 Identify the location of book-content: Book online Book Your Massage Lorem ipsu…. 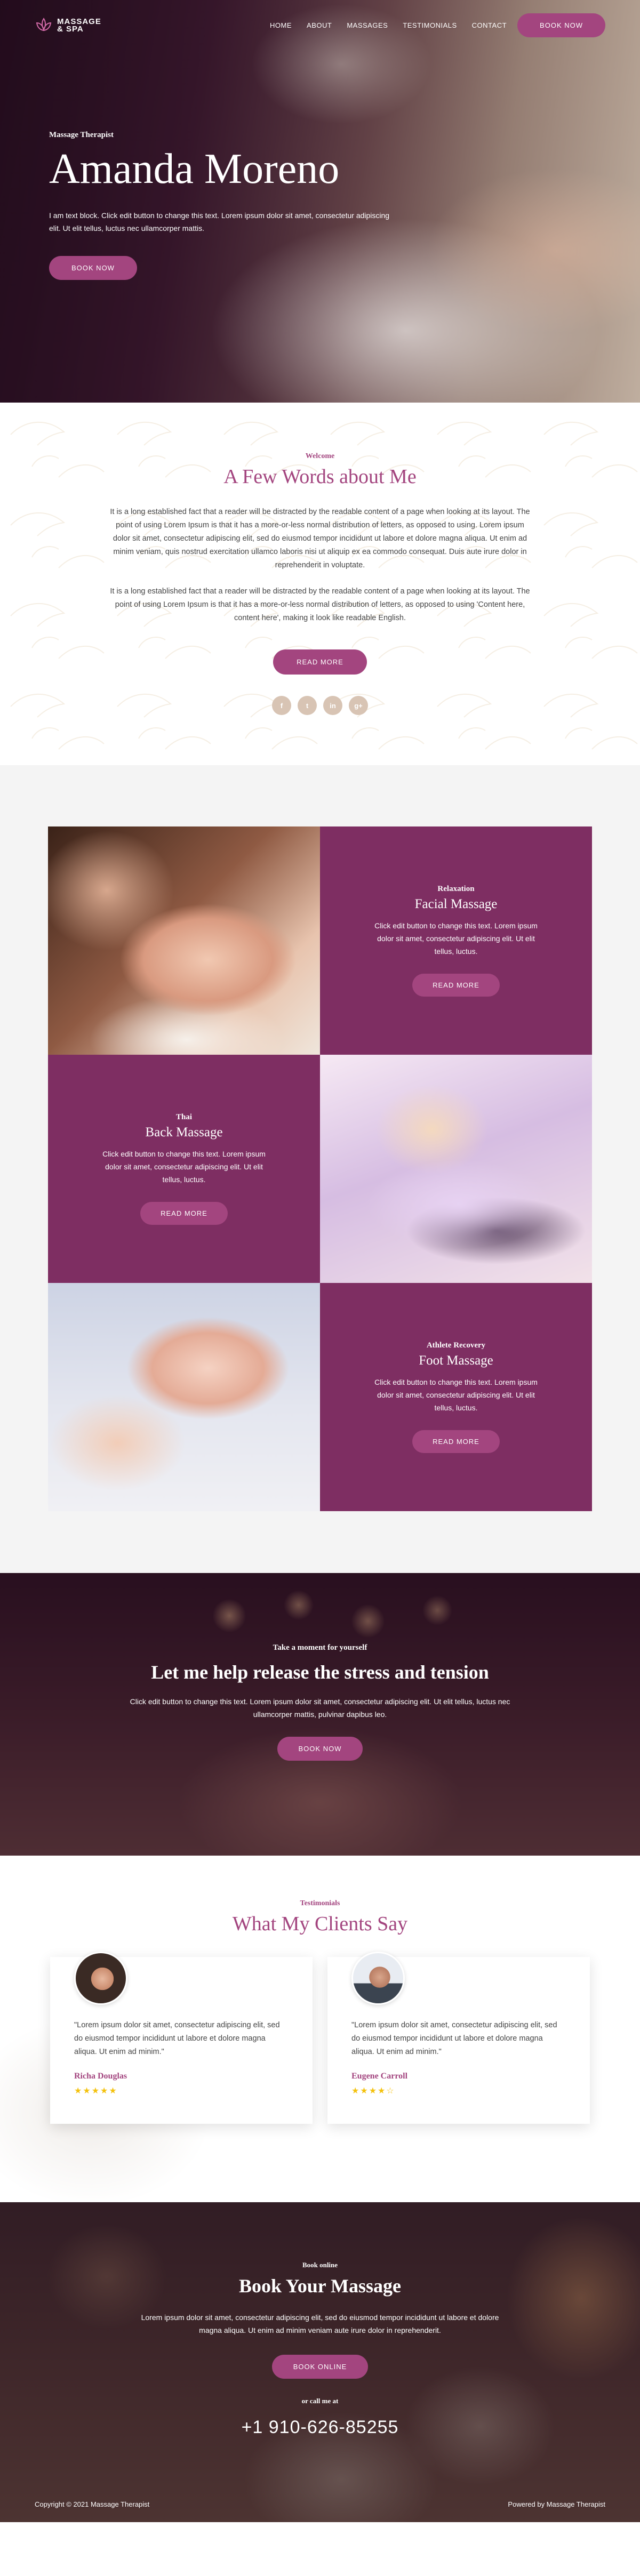
(320, 2320).